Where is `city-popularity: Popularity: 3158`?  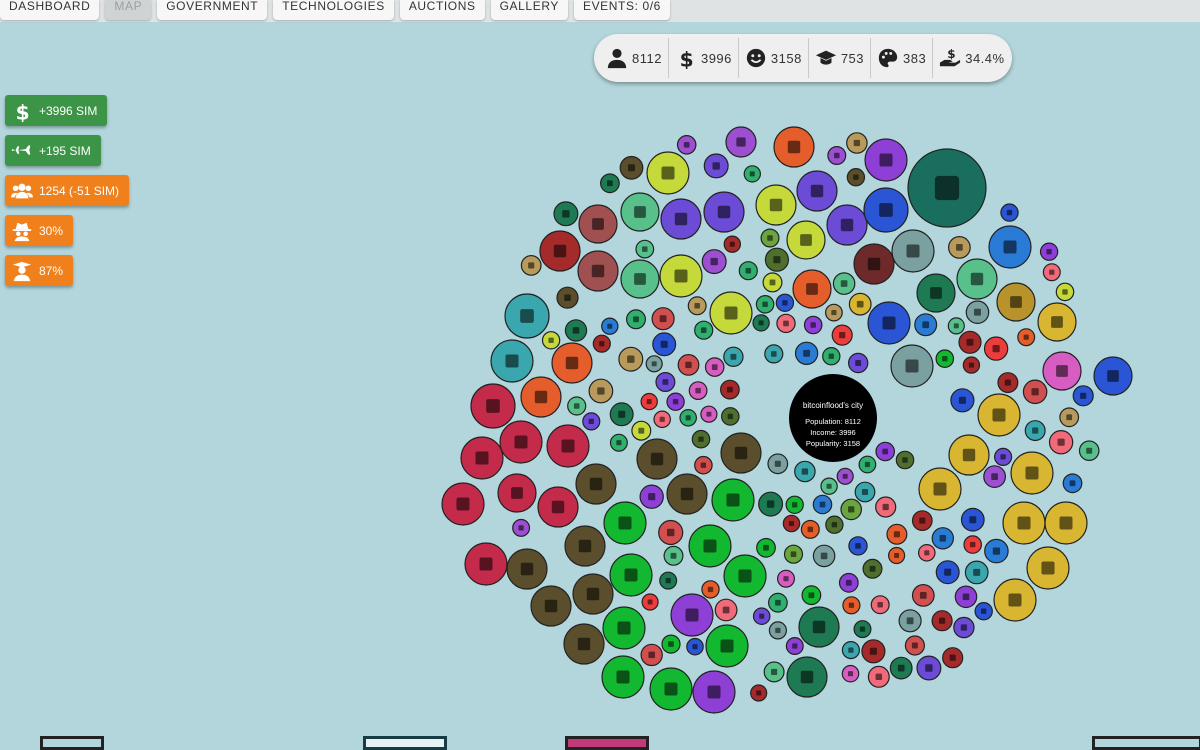
city-popularity: Popularity: 3158 is located at coordinates (833, 443).